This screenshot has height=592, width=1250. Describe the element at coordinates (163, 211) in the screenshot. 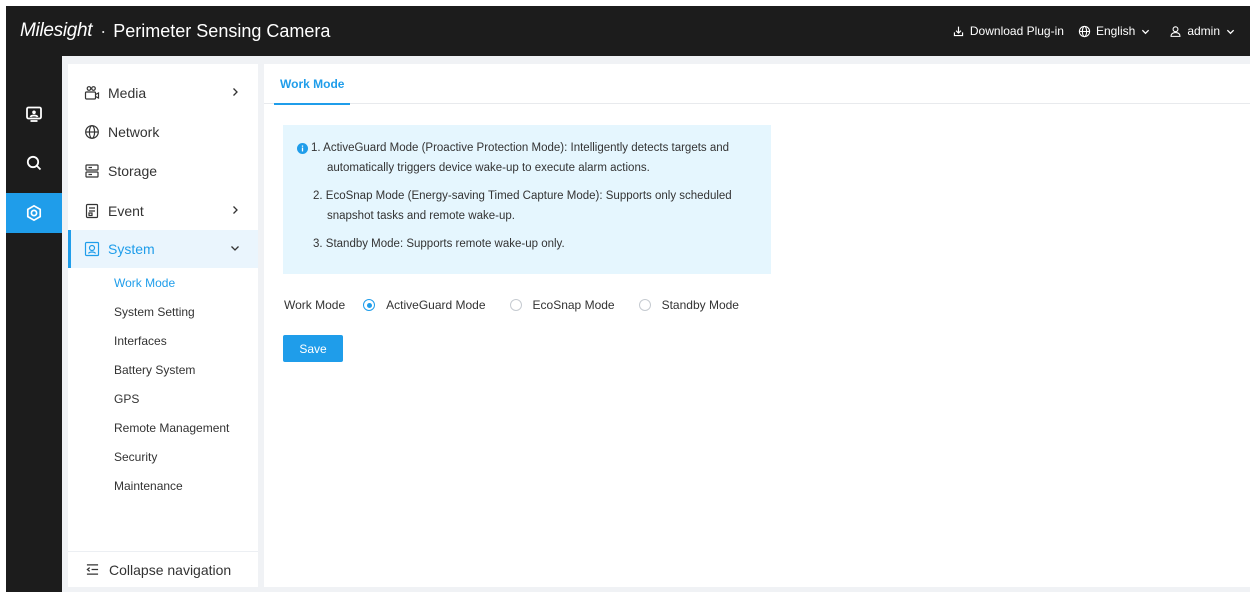

I see `sidebar-item-event: Event` at that location.